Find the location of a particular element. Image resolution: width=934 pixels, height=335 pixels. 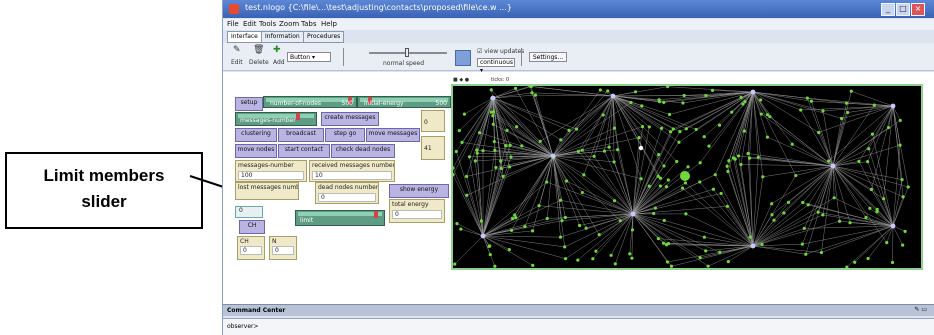

delete-icon: 🗑 is located at coordinates (258, 50).